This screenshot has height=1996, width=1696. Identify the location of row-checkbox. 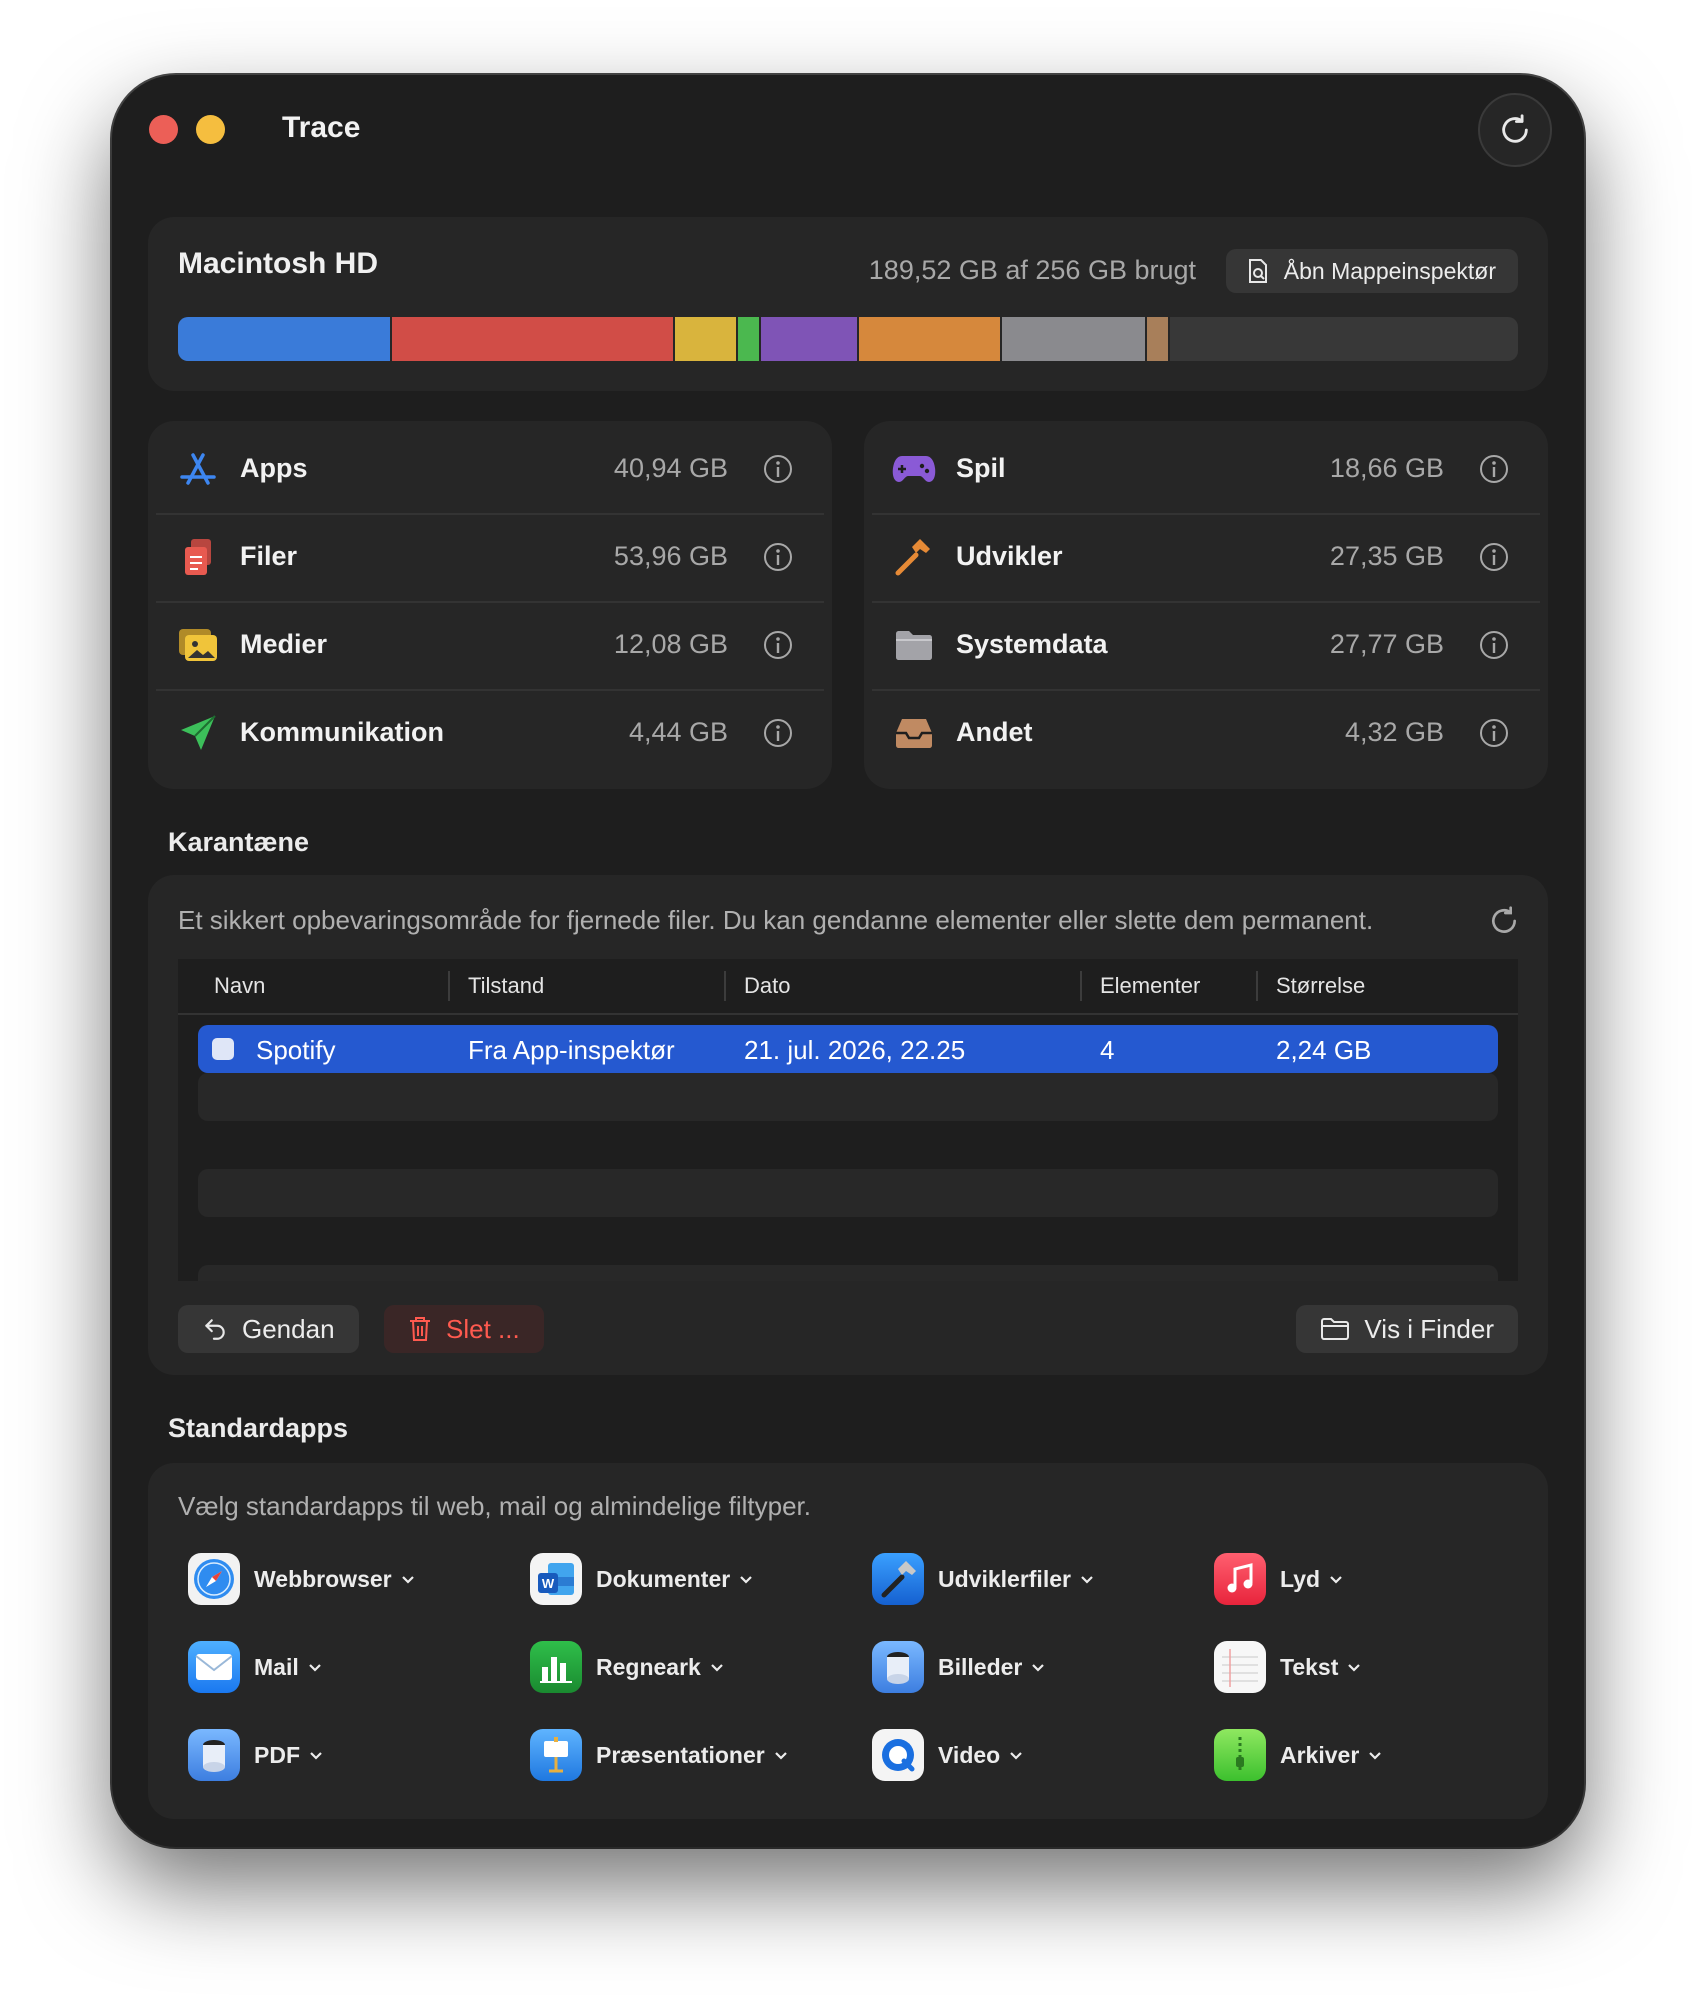
(223, 1049).